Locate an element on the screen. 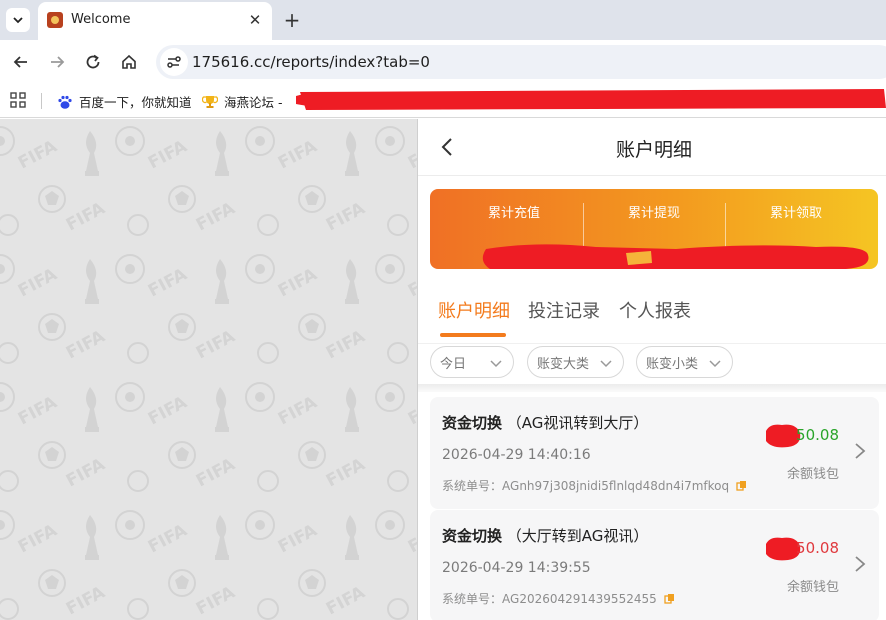 The height and width of the screenshot is (620, 886). stat-total-claimed: 累计领取 is located at coordinates (795, 213).